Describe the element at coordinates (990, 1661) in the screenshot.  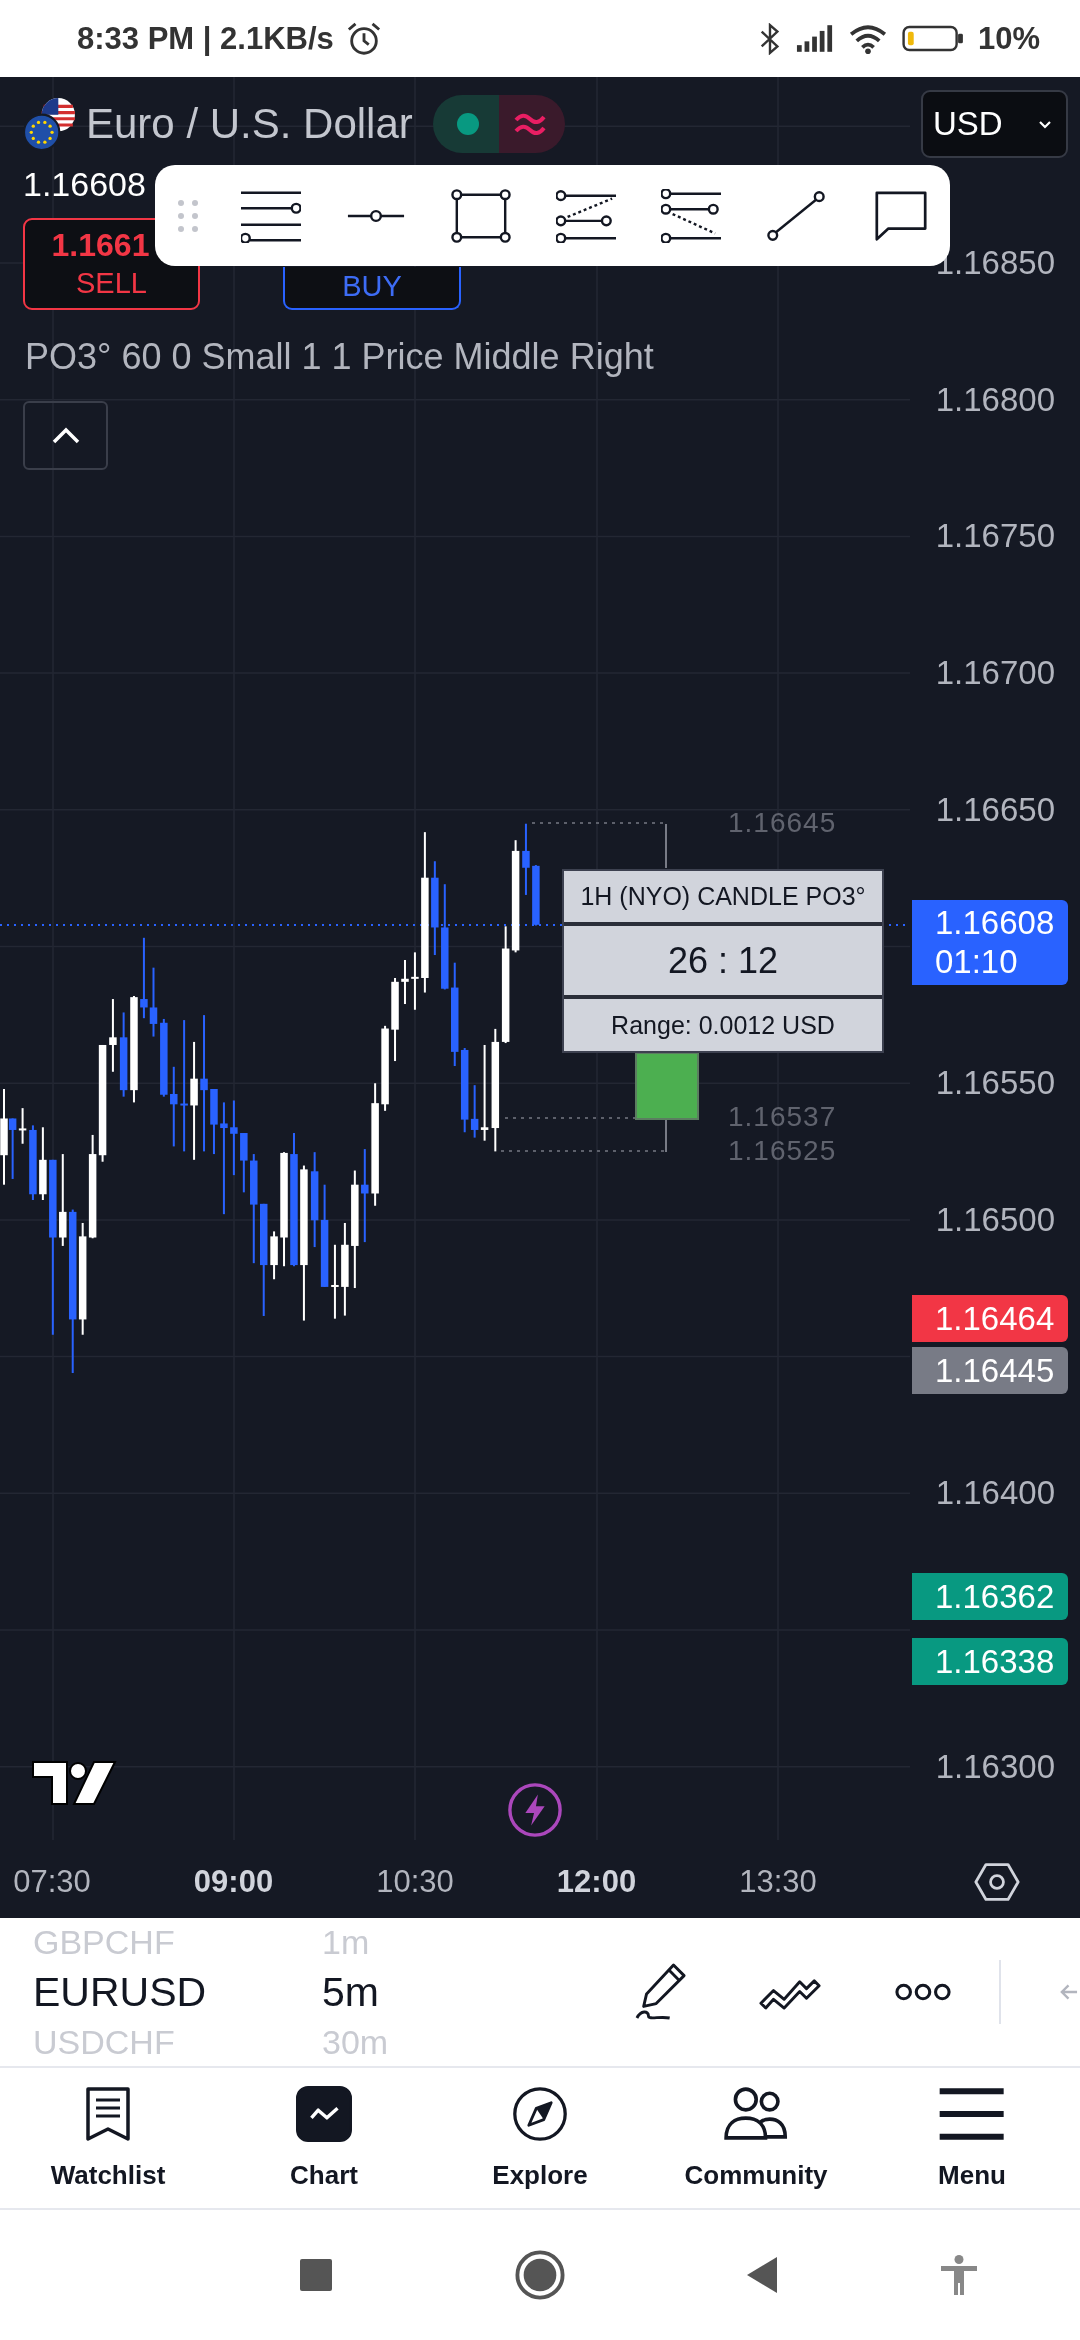
I see `price-tag: 1.16338` at that location.